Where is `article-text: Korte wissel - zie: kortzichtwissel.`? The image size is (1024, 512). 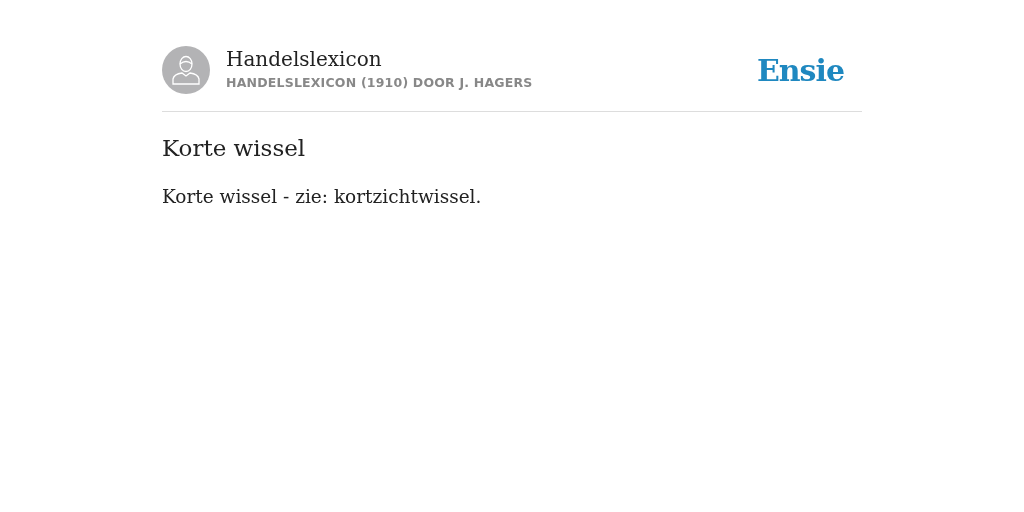 article-text: Korte wissel - zie: kortzichtwissel. is located at coordinates (322, 196).